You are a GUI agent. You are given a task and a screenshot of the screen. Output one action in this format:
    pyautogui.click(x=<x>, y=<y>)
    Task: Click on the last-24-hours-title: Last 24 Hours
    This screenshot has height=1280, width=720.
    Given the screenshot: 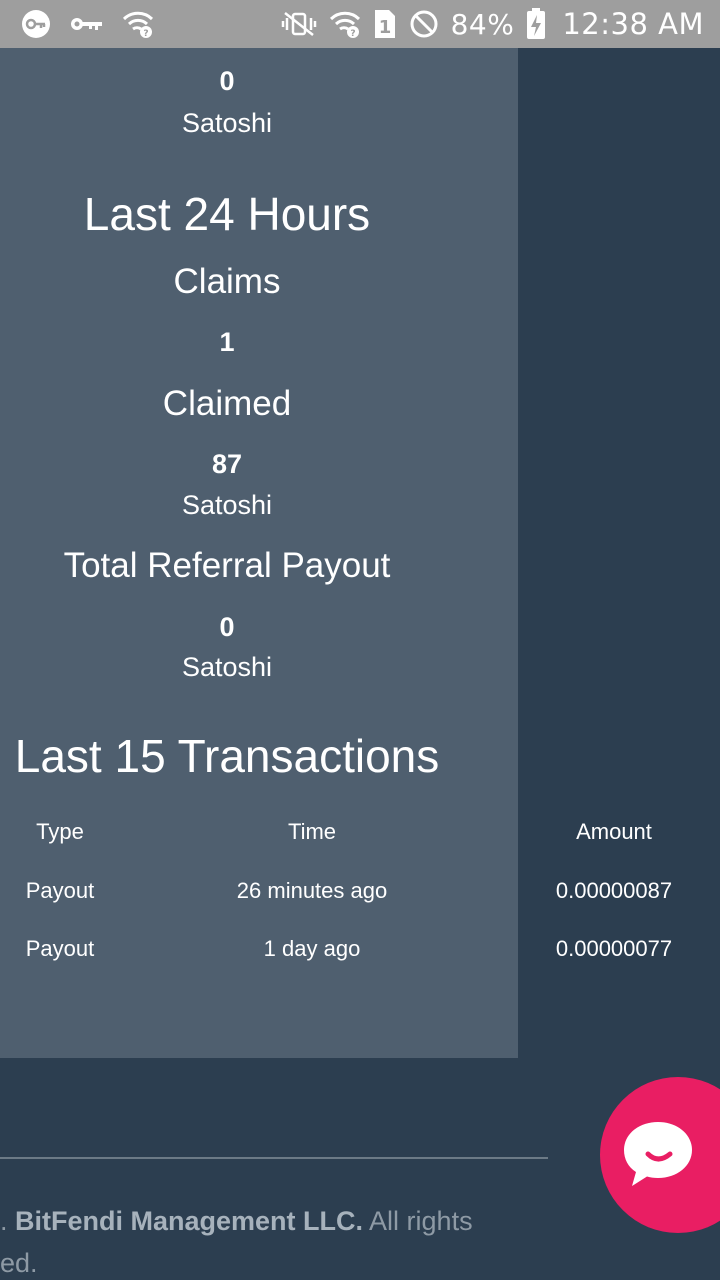 What is the action you would take?
    pyautogui.click(x=227, y=214)
    